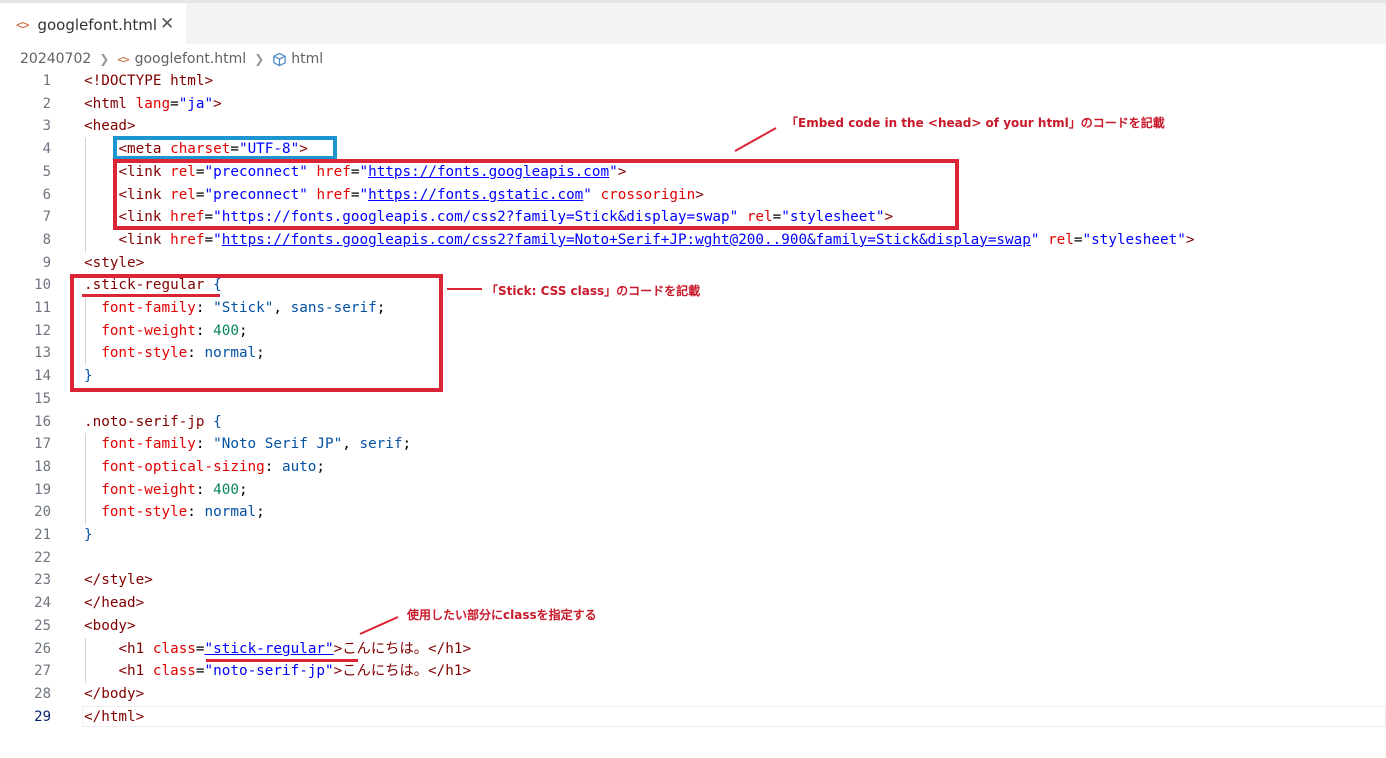  What do you see at coordinates (502, 615) in the screenshot?
I see `body-class-annotation: 使用したい部分にclassを指定する` at bounding box center [502, 615].